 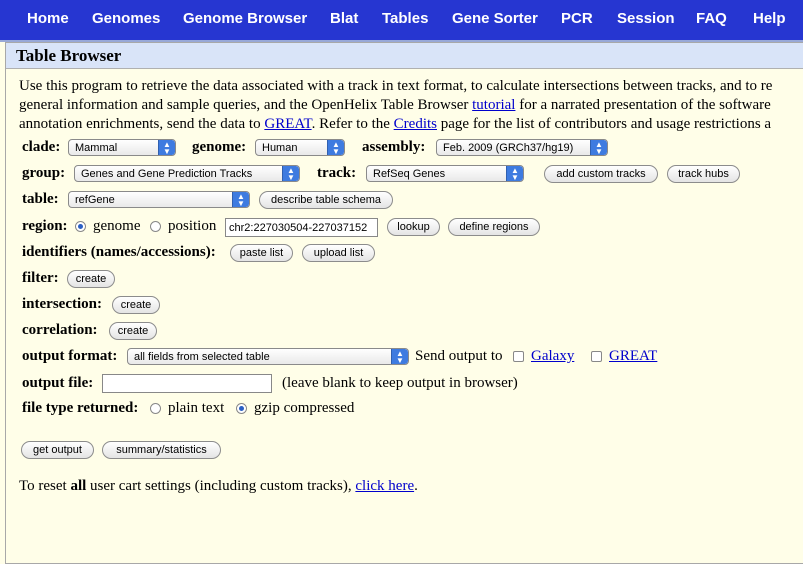 What do you see at coordinates (70, 356) in the screenshot?
I see `output-format-label: output format:` at bounding box center [70, 356].